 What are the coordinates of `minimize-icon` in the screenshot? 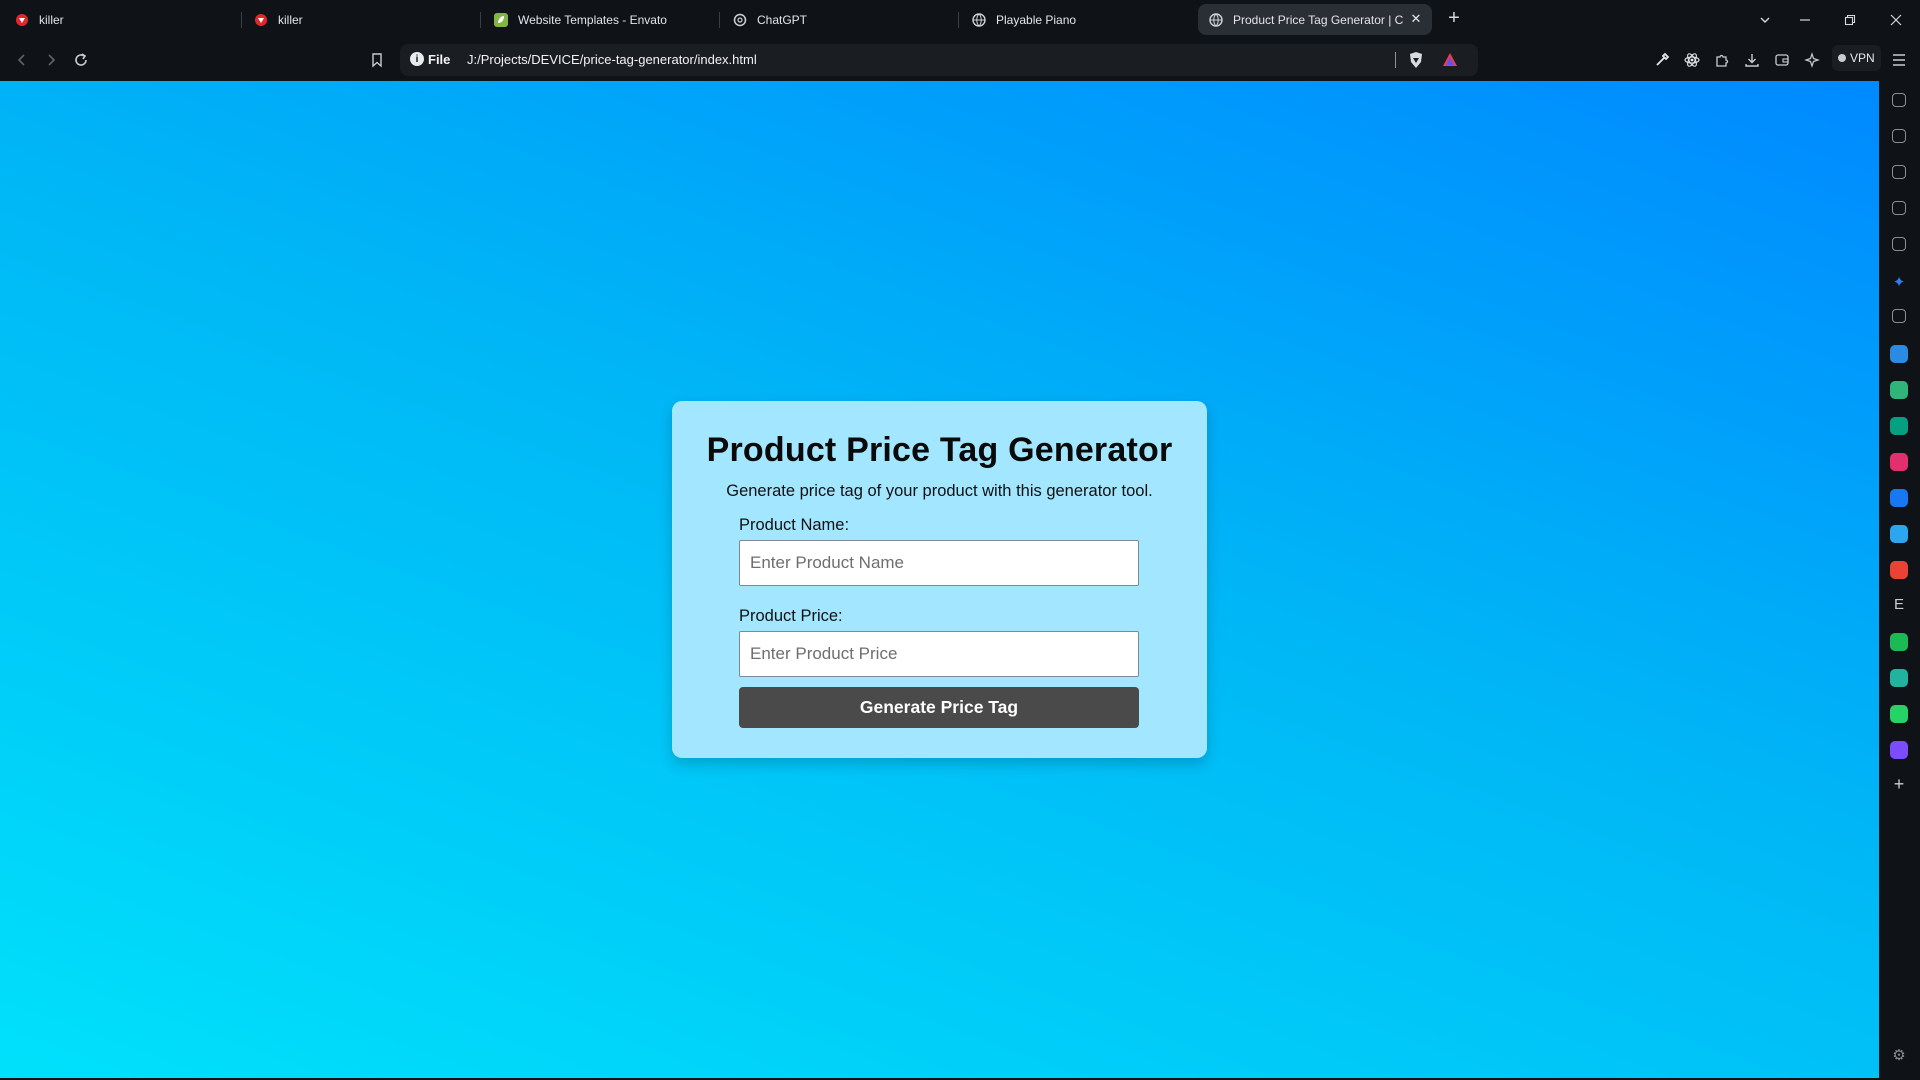 It's located at (1805, 20).